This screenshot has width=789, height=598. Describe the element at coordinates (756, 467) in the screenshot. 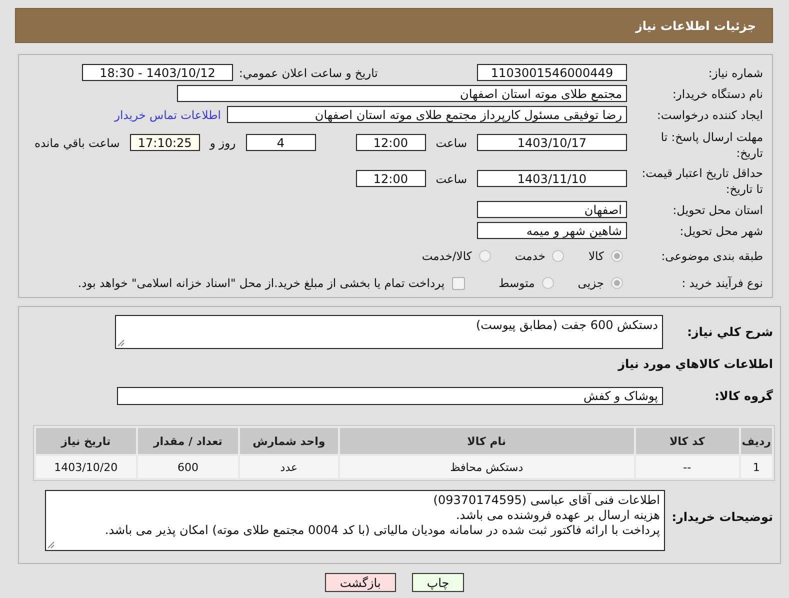

I see `table-cell: 1` at that location.